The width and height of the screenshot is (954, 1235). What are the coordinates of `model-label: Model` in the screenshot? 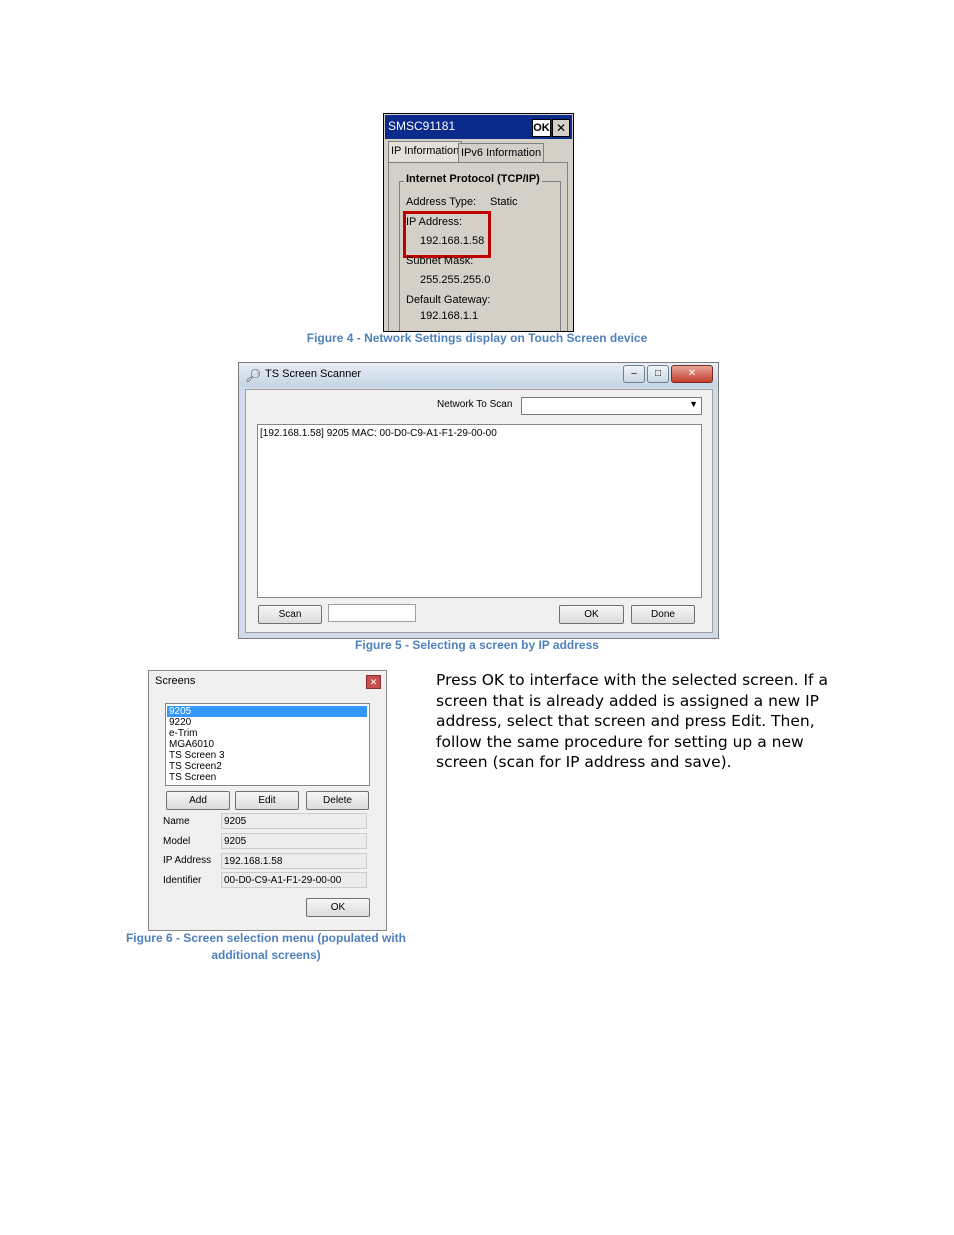 It's located at (177, 841).